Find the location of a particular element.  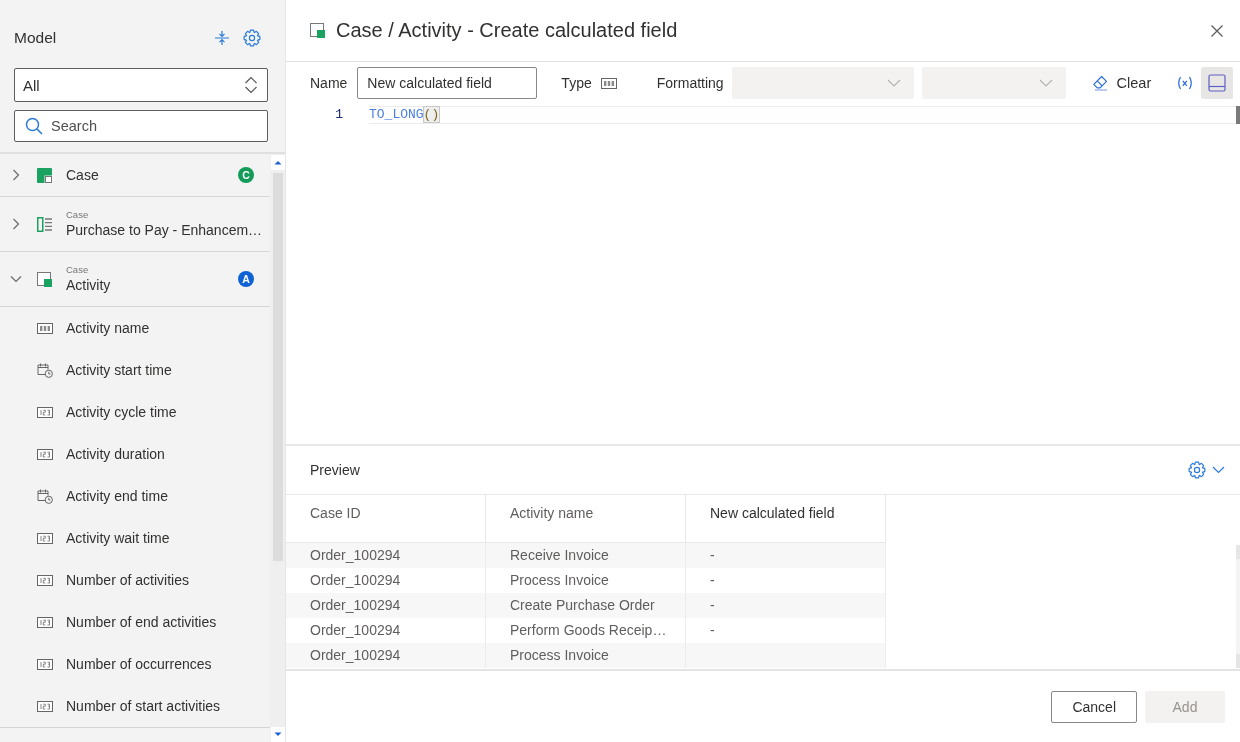

eraser-icon is located at coordinates (1099, 83).